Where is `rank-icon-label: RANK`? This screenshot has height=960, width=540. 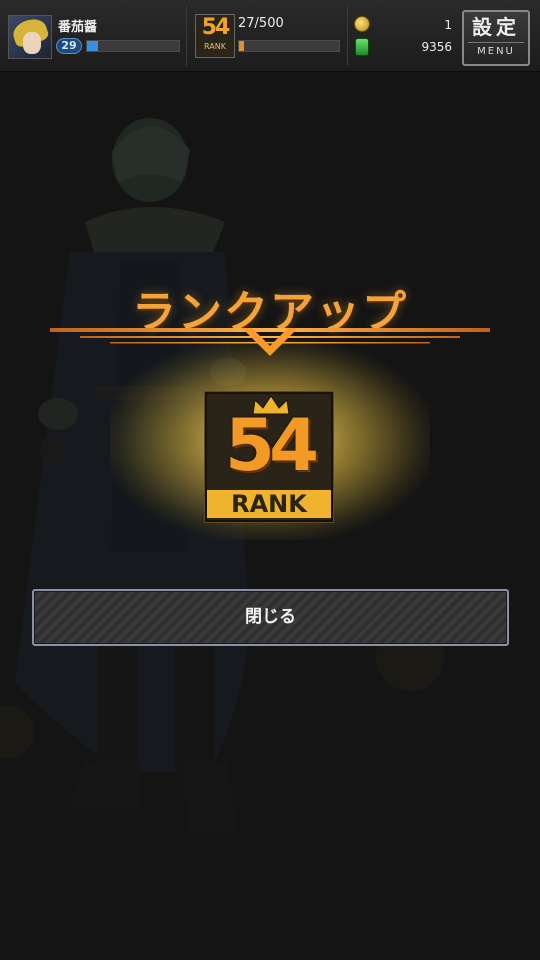 rank-icon-label: RANK is located at coordinates (215, 46).